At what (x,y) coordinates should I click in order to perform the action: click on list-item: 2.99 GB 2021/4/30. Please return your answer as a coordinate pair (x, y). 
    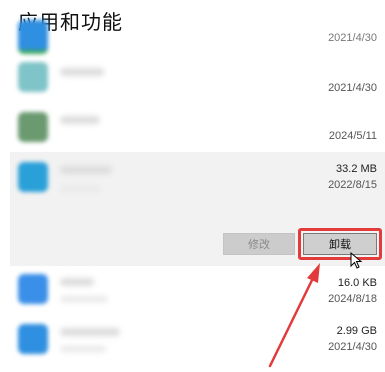
    Looking at the image, I should click on (192, 341).